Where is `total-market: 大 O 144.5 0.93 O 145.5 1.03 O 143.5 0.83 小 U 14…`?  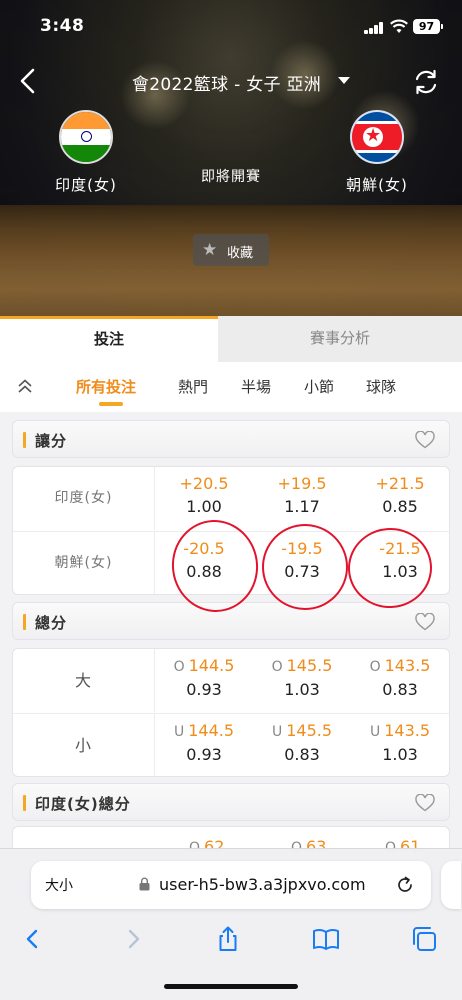
total-market: 大 O 144.5 0.93 O 145.5 1.03 O 143.5 0.83 小 U 14… is located at coordinates (231, 712).